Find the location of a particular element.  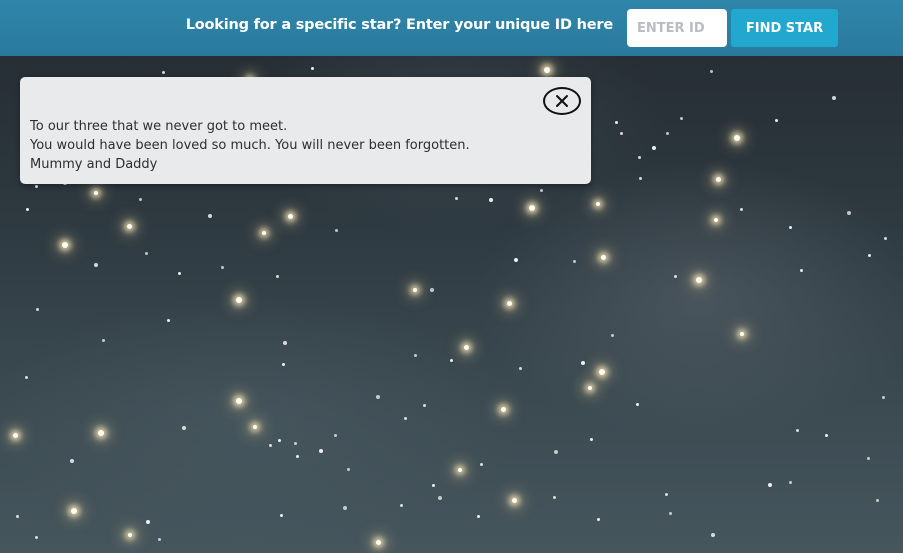

star-id-input is located at coordinates (677, 28).